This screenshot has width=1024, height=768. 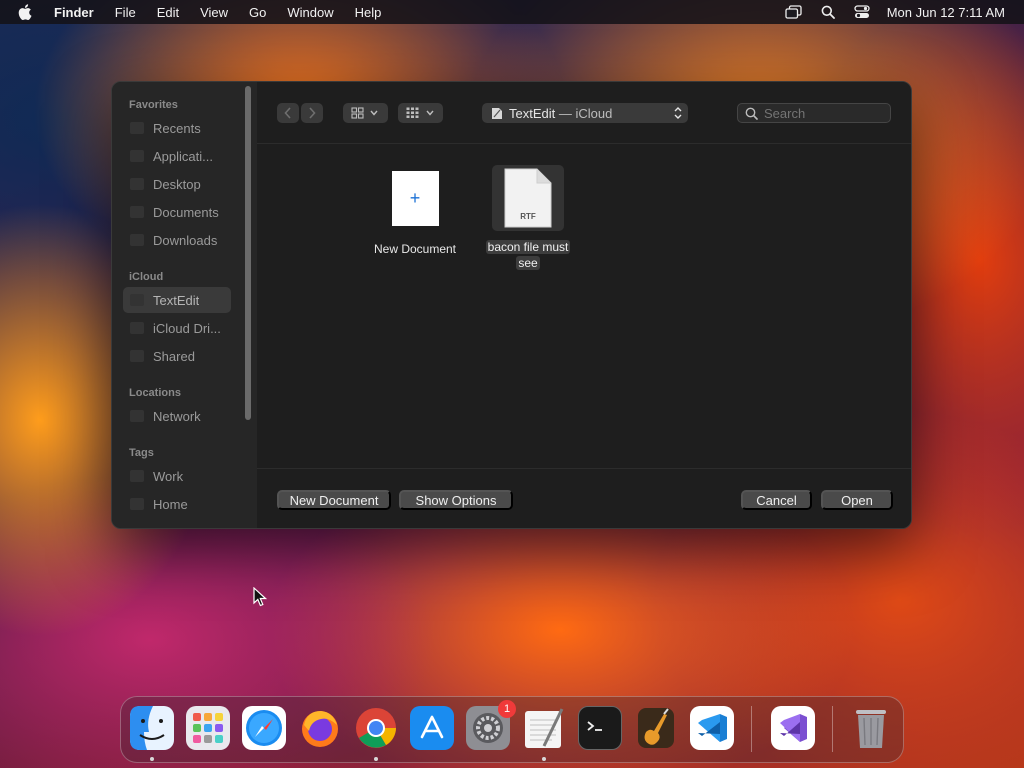 What do you see at coordinates (532, 113) in the screenshot?
I see `location-name: TextEdit` at bounding box center [532, 113].